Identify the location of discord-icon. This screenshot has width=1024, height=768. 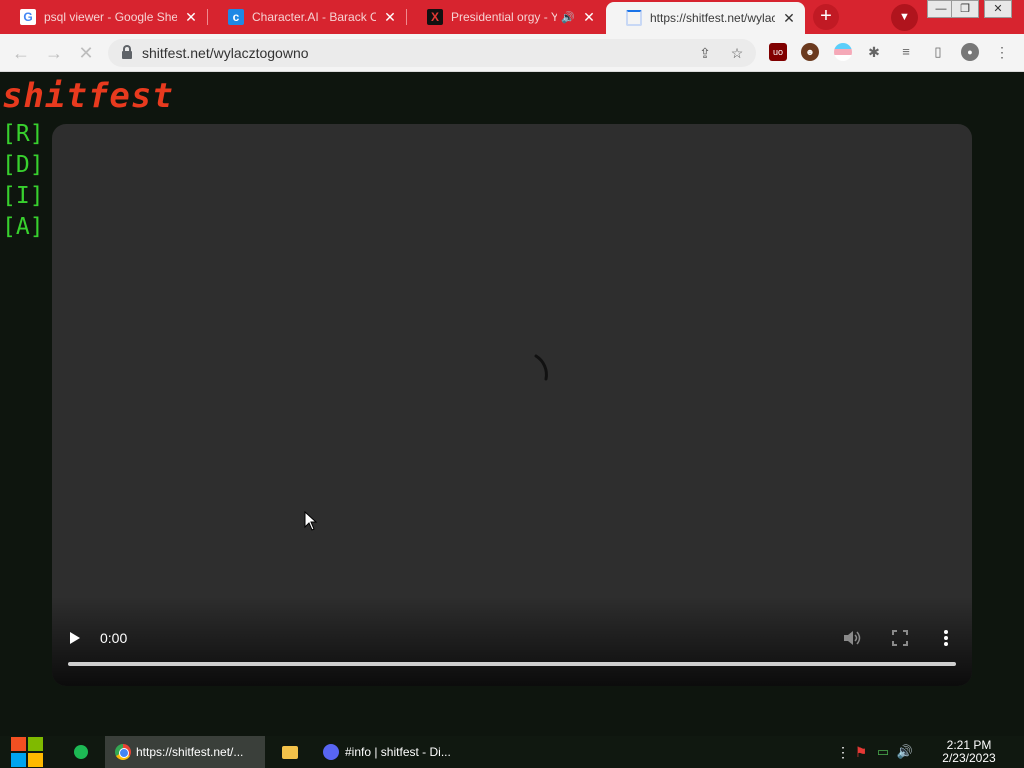
(331, 752).